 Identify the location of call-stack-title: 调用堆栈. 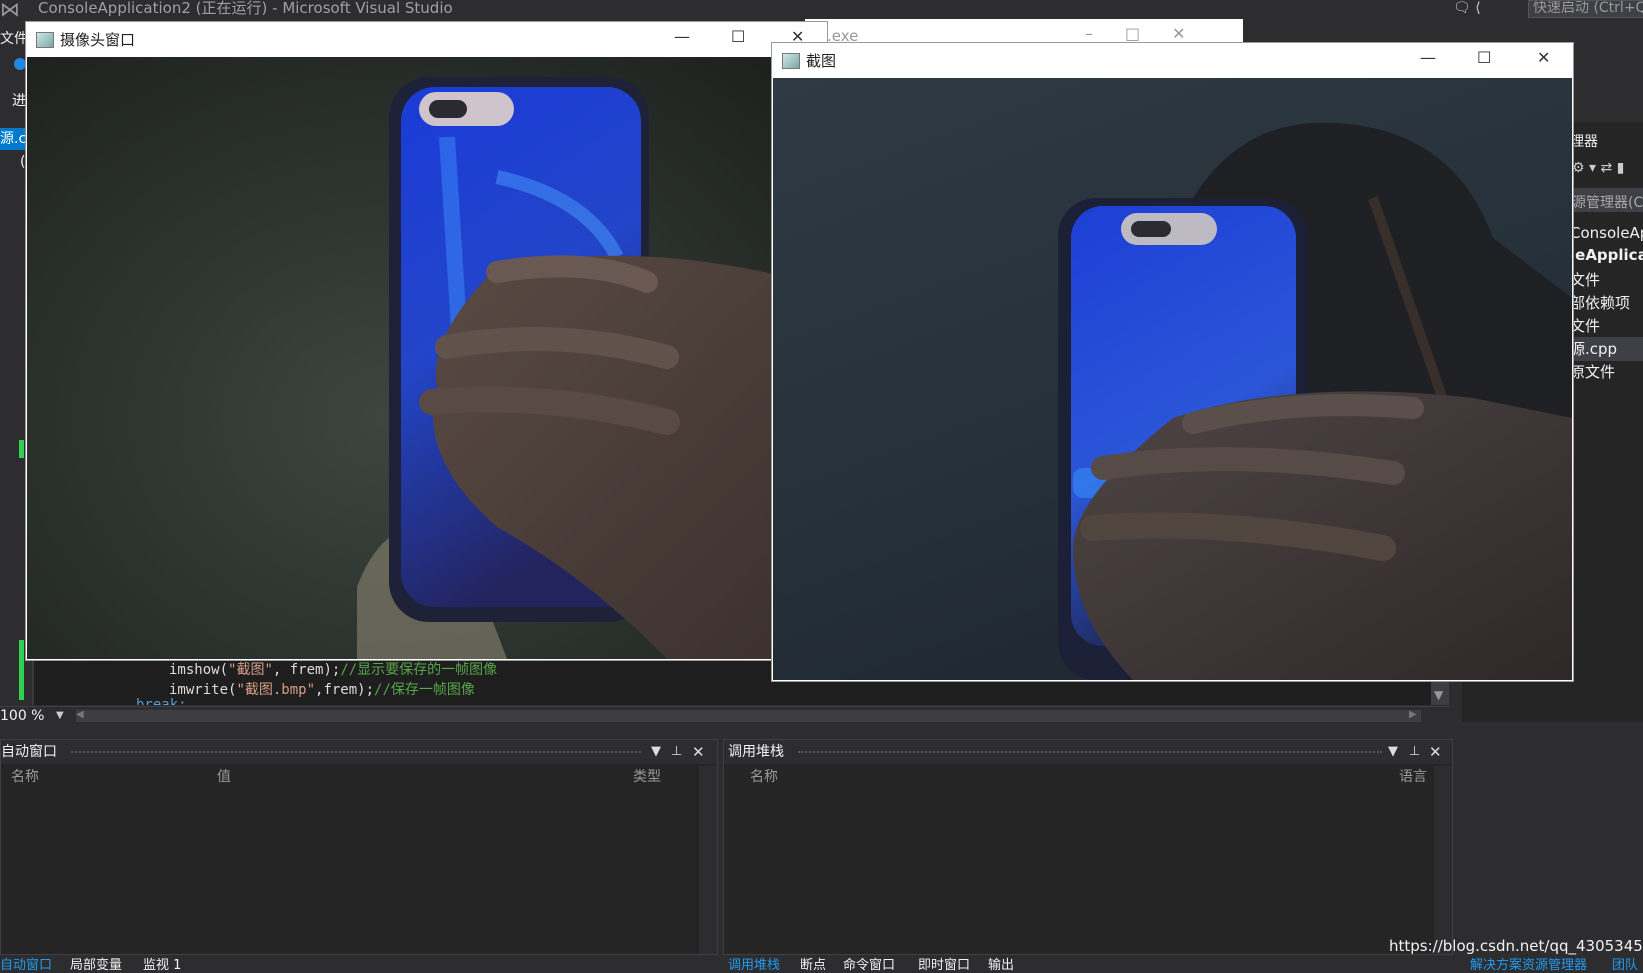
(756, 752).